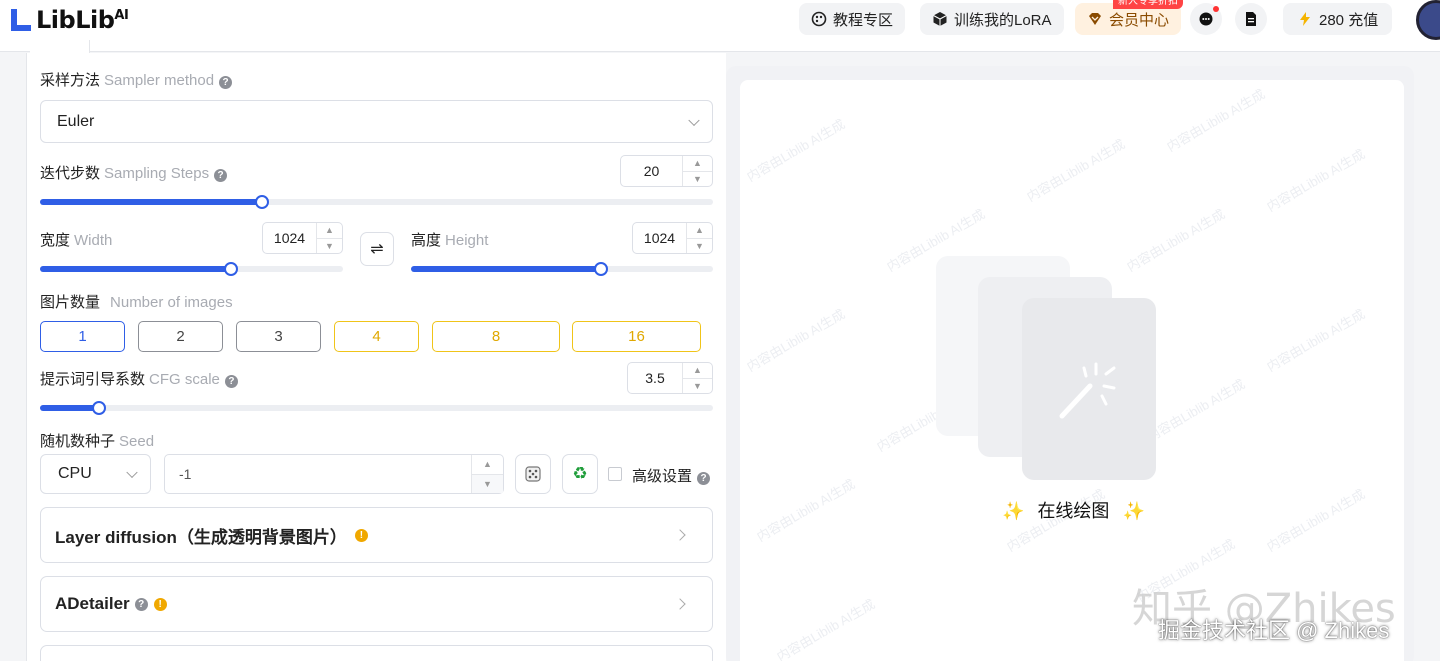  What do you see at coordinates (376, 604) in the screenshot?
I see `adetailer-accordion: ADetailer ? !` at bounding box center [376, 604].